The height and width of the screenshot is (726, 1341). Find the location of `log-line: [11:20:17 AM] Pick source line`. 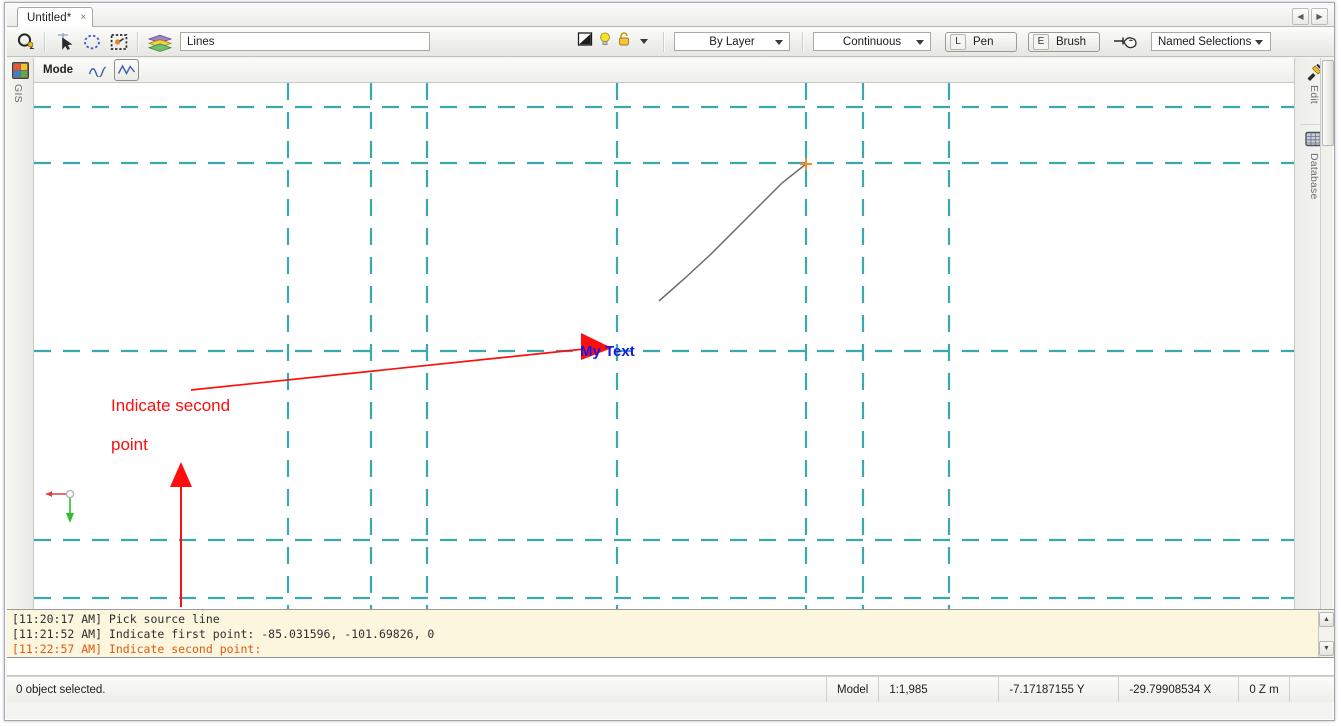

log-line: [11:20:17 AM] Pick source line is located at coordinates (116, 619).